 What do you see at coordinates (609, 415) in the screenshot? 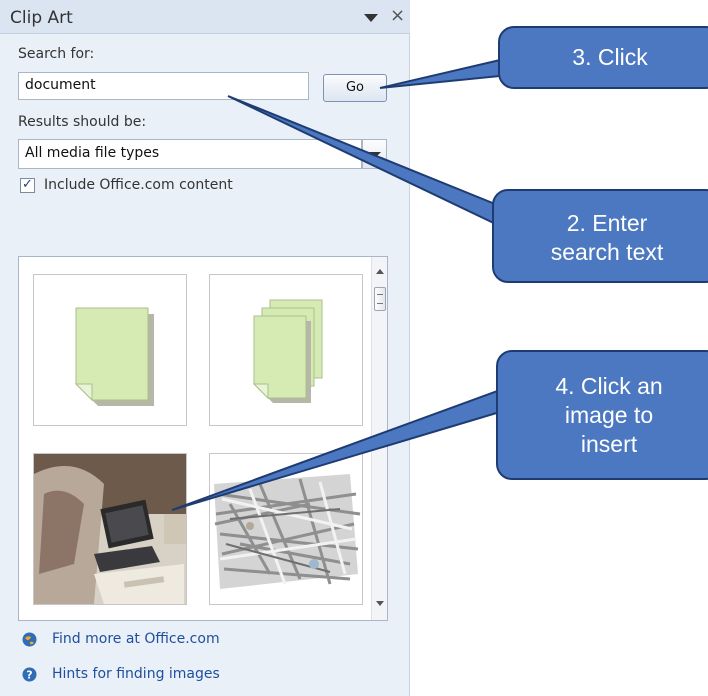
I see `callout-step4-line2: image to` at bounding box center [609, 415].